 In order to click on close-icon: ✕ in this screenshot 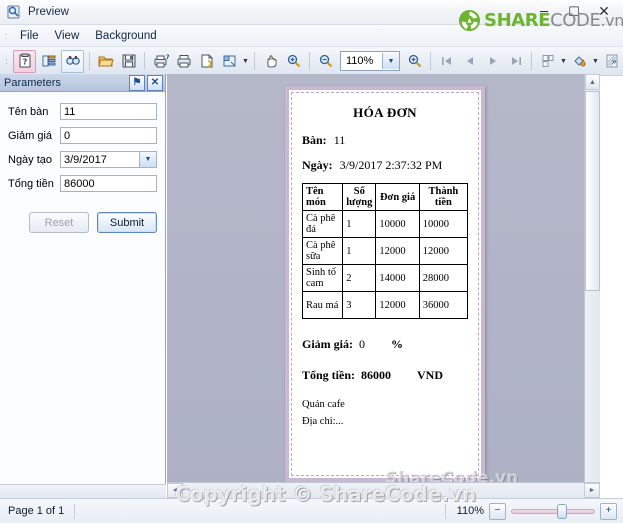, I will do `click(155, 83)`.